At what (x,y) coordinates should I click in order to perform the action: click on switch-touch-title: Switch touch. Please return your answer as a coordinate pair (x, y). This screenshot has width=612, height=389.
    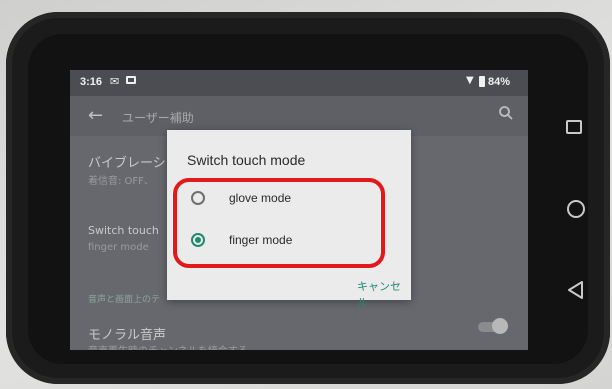
    Looking at the image, I should click on (123, 230).